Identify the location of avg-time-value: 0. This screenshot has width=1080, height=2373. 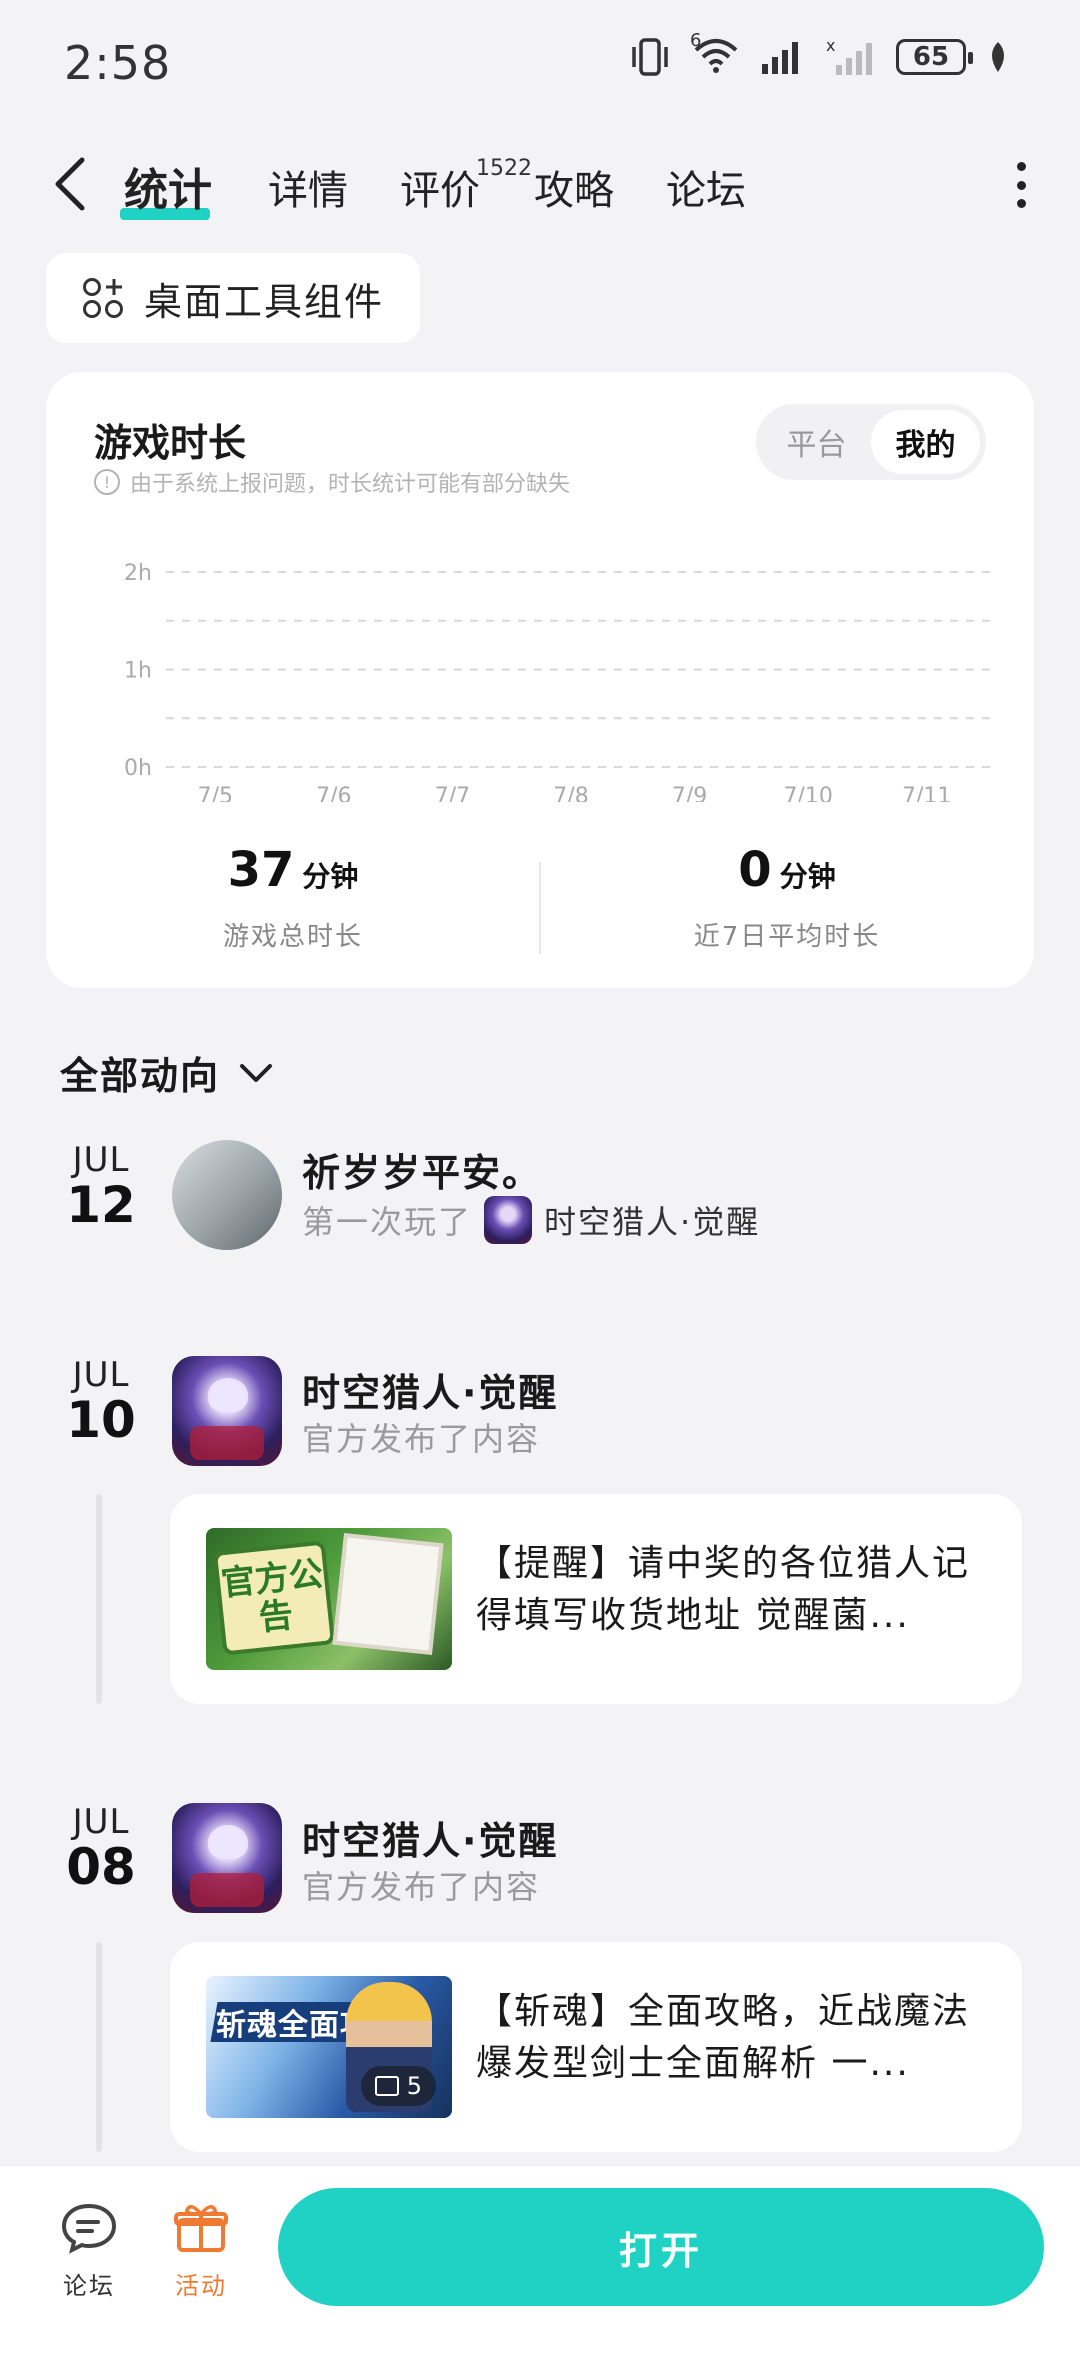
(755, 870).